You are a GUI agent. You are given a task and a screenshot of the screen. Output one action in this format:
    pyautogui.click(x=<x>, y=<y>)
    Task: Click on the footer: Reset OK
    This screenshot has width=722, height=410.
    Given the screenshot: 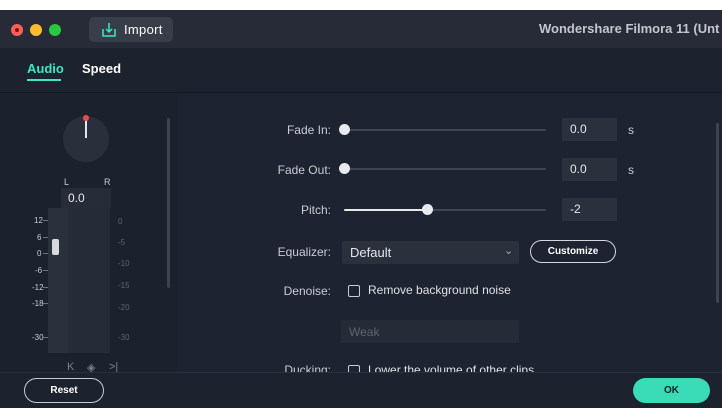 What is the action you would take?
    pyautogui.click(x=361, y=390)
    